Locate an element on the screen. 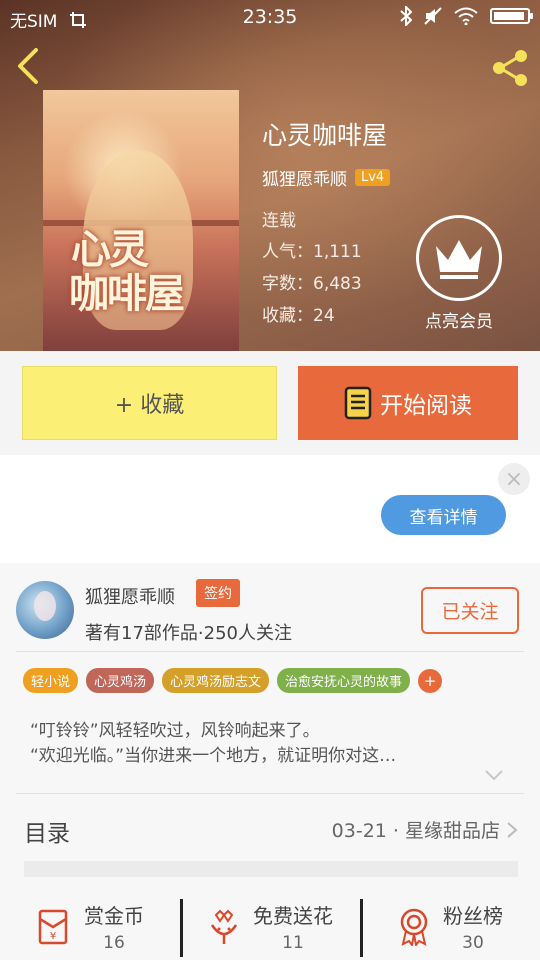 This screenshot has width=540, height=960. placeholder-bar is located at coordinates (271, 869).